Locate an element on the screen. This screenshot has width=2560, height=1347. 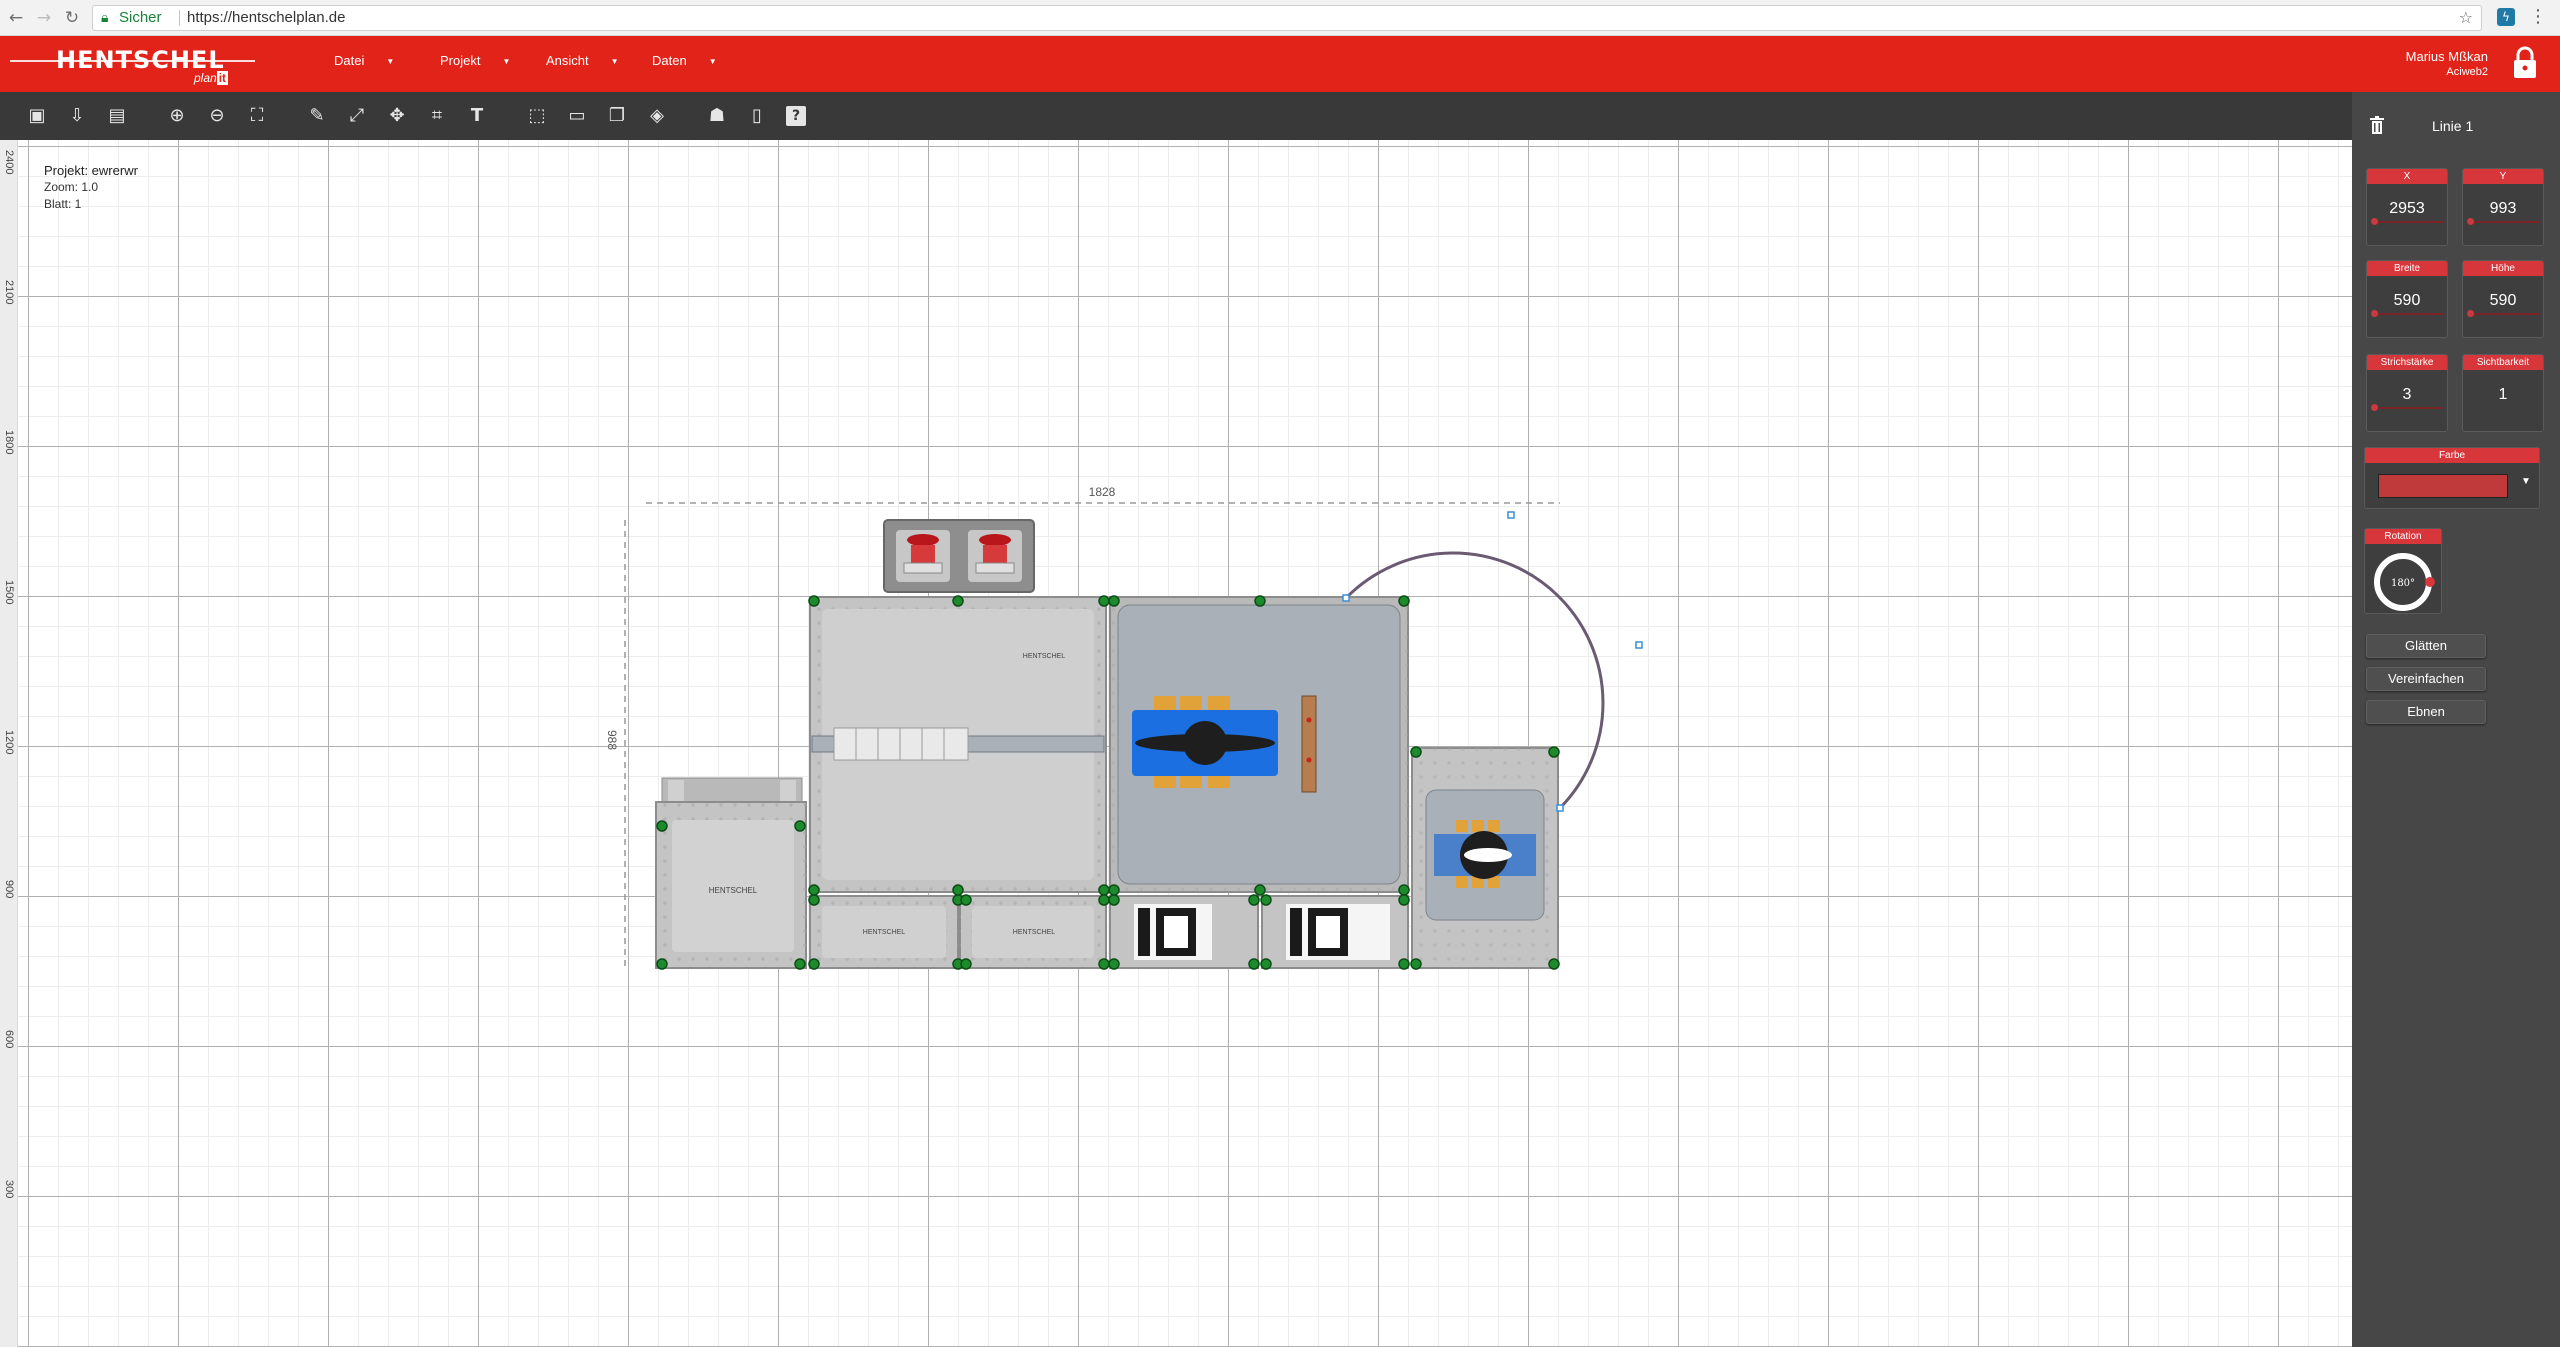
secure-lock-icon: 🔒︎ is located at coordinates (105, 18).